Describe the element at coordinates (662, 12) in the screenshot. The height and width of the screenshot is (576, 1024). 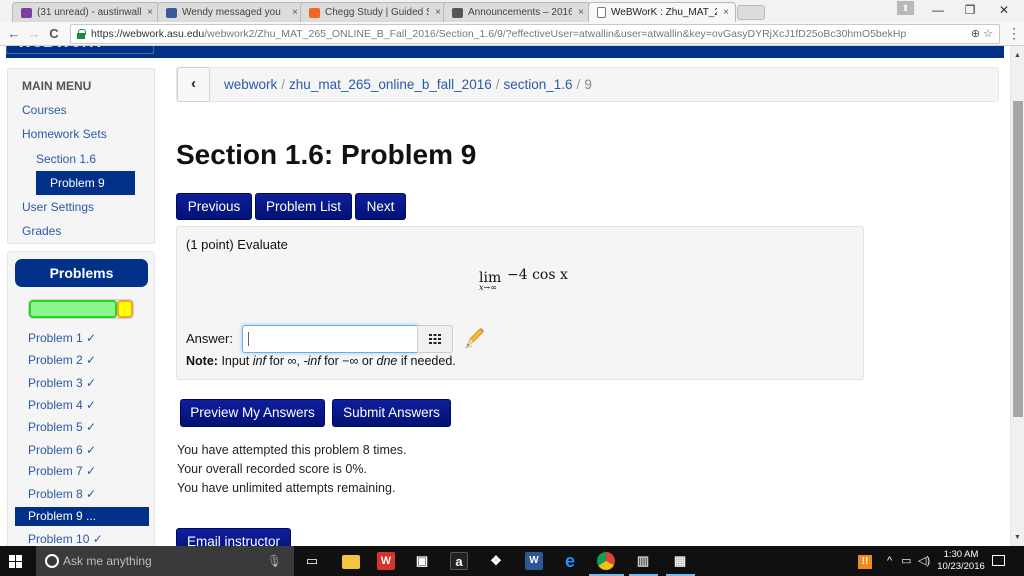
I see `tab-webwork: WeBWorK : Zhu_MAT_26 ×` at that location.